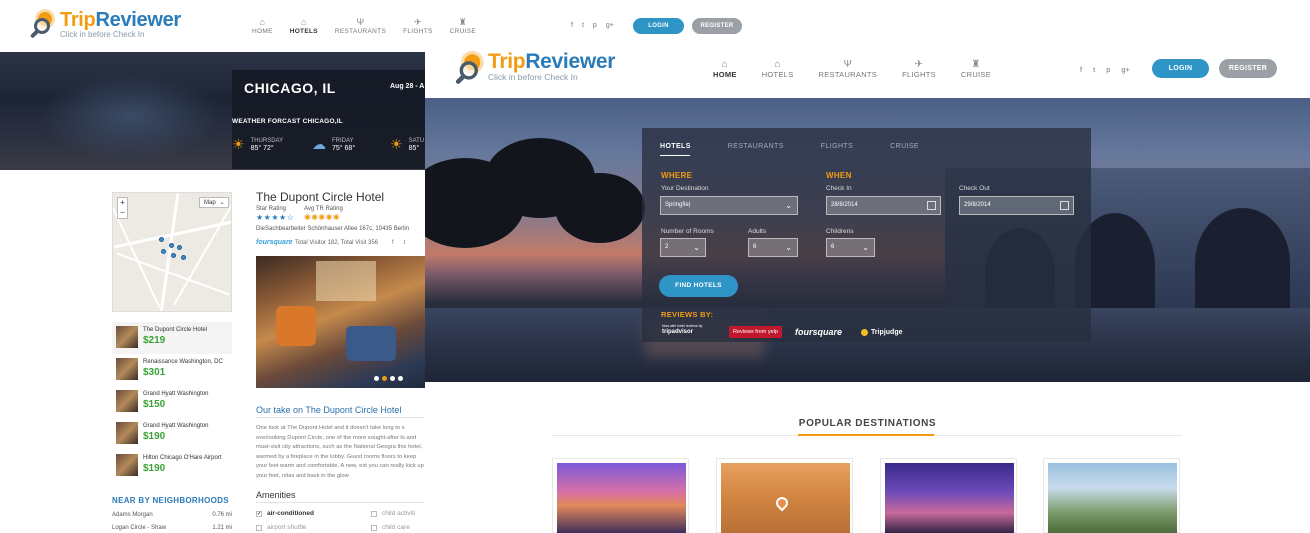 The image size is (1310, 533). I want to click on hotel-list-item: Grand Hyatt Washington $150, so click(172, 402).